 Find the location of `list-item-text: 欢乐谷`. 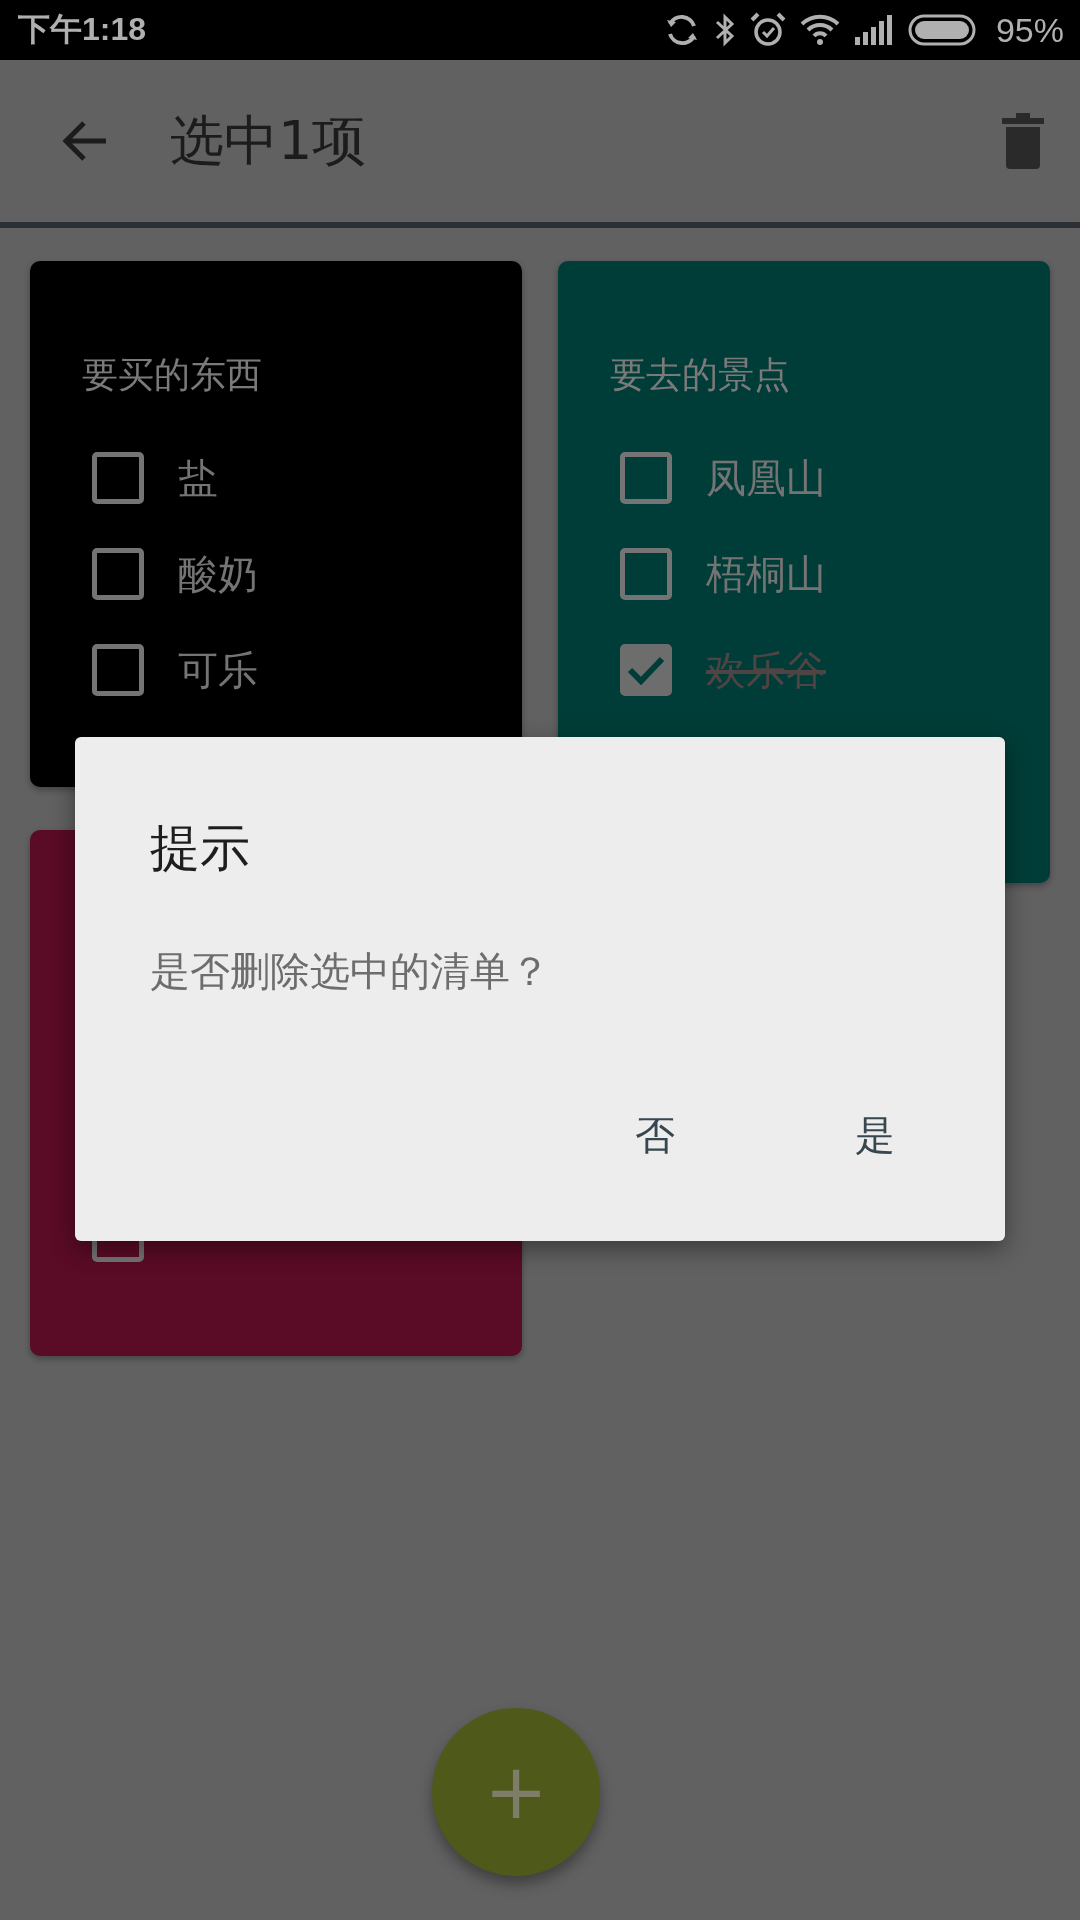

list-item-text: 欢乐谷 is located at coordinates (766, 670).